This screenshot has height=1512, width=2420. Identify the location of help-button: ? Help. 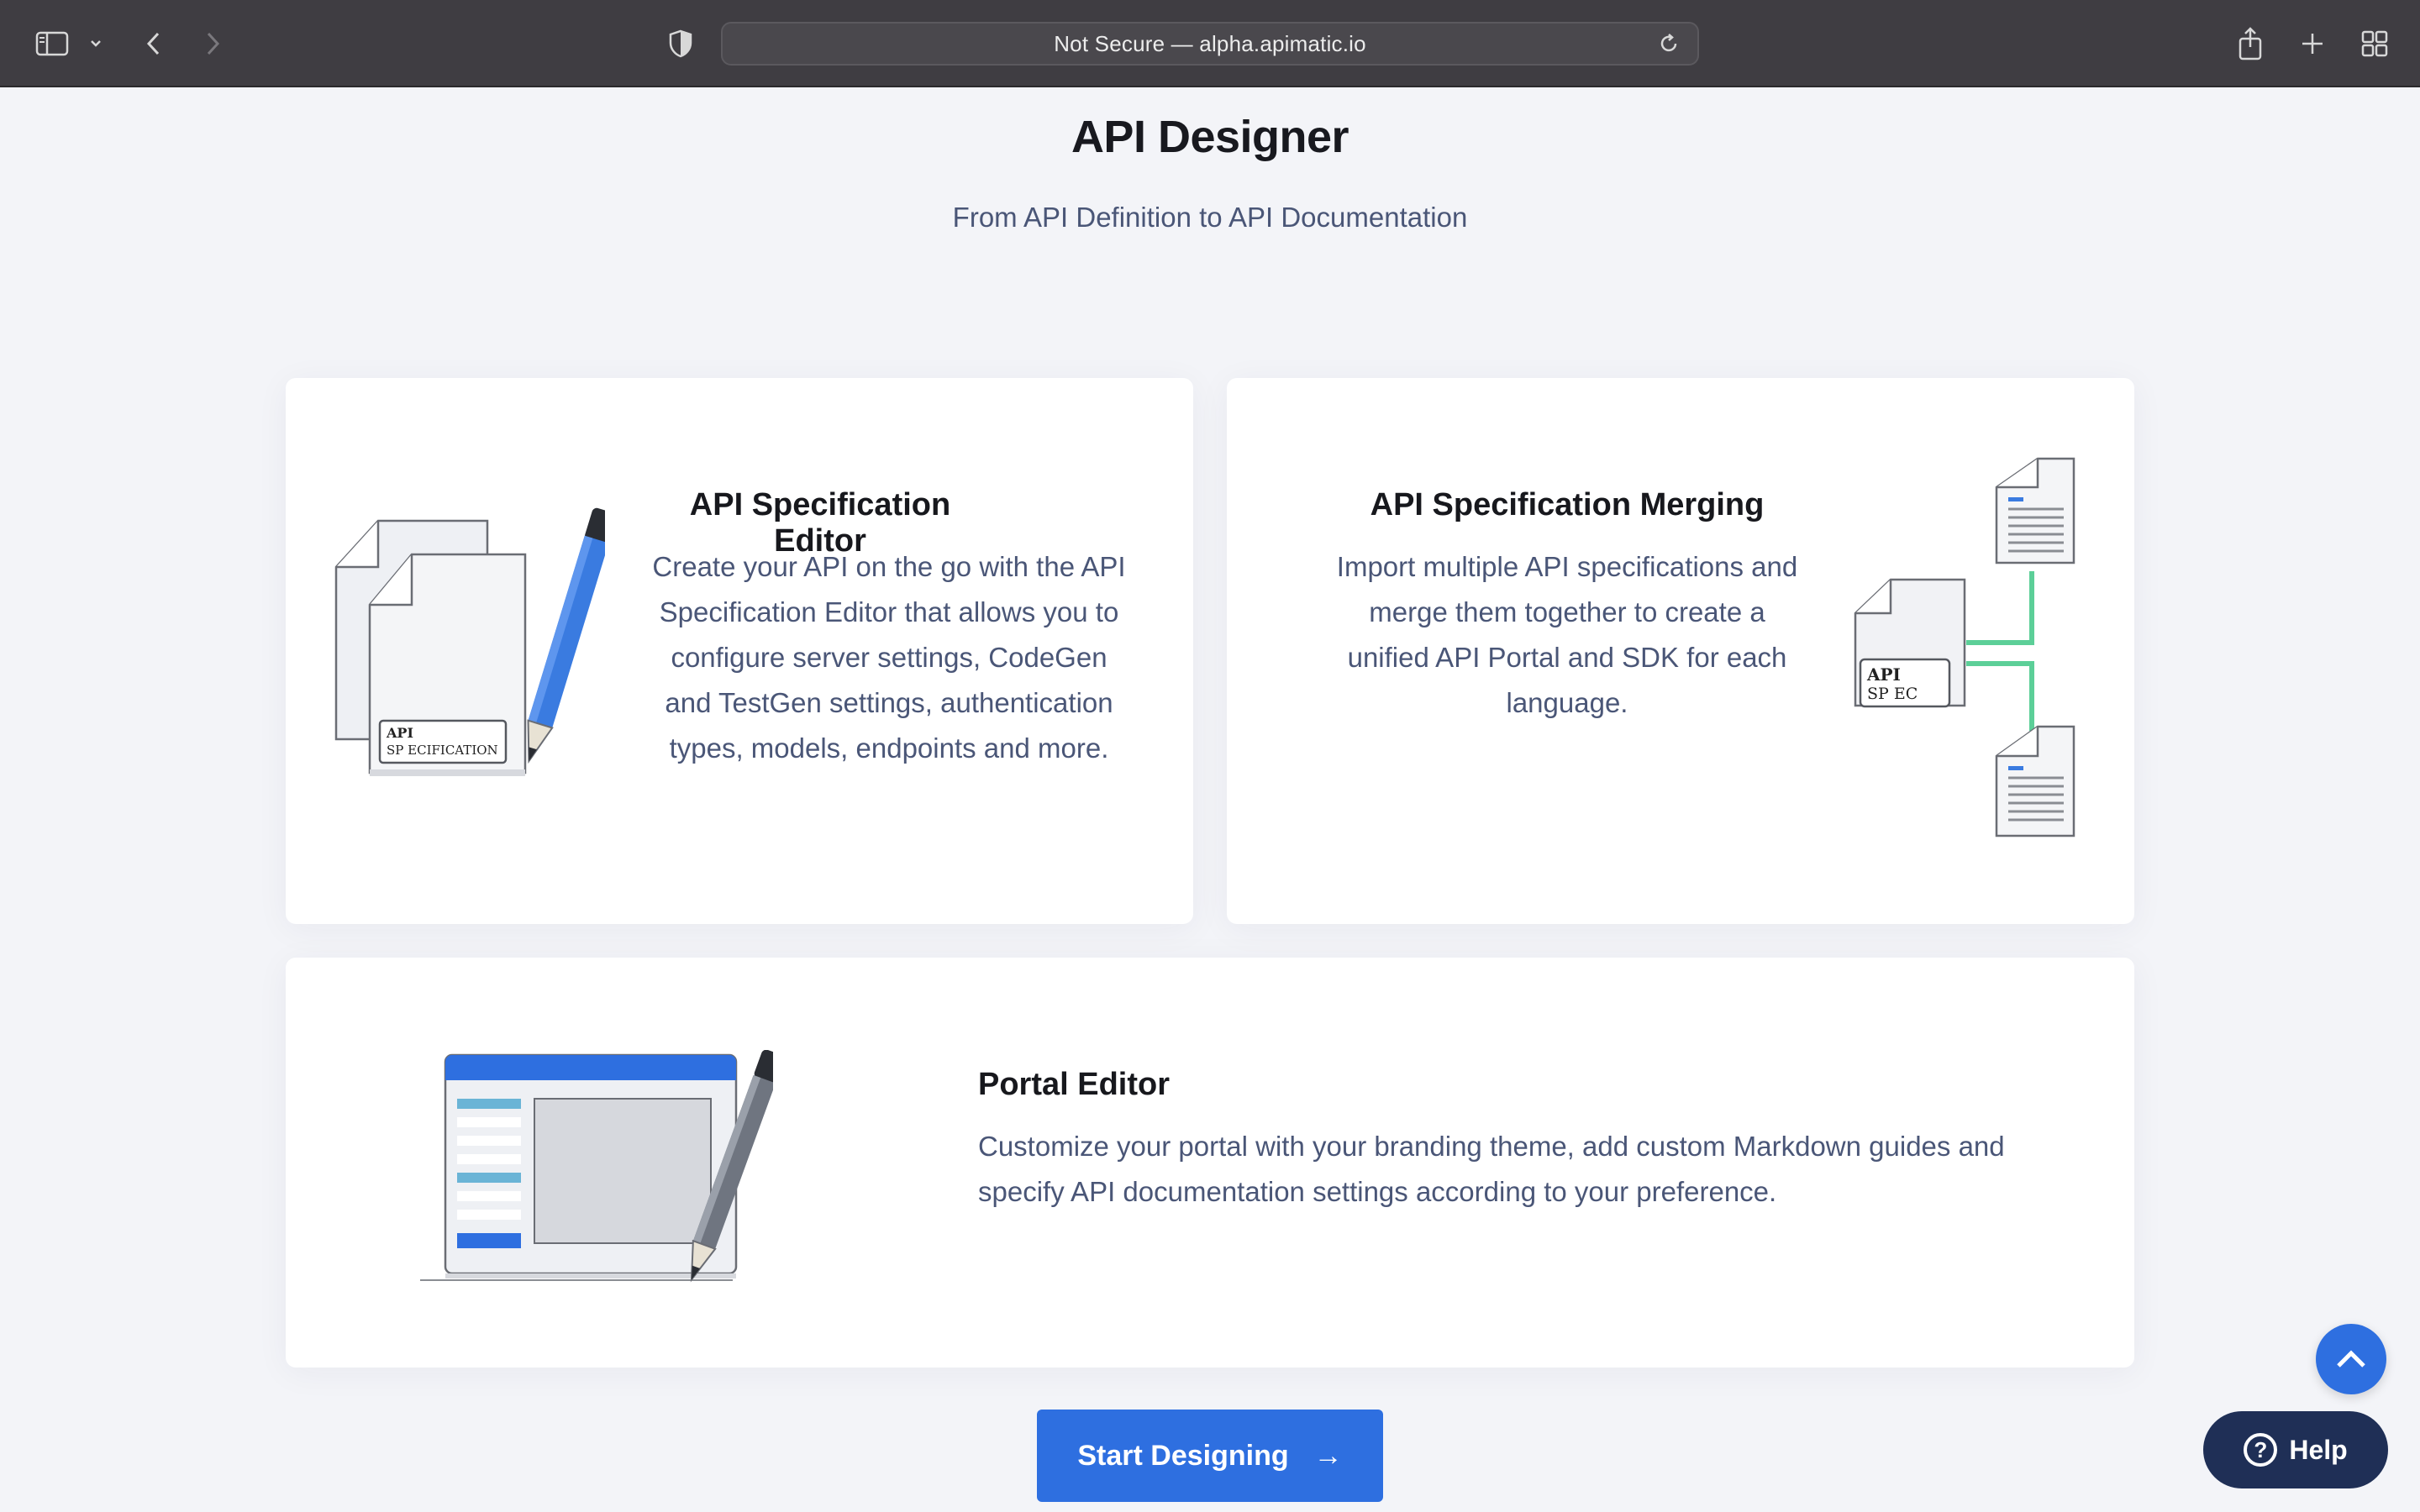
(2295, 1449).